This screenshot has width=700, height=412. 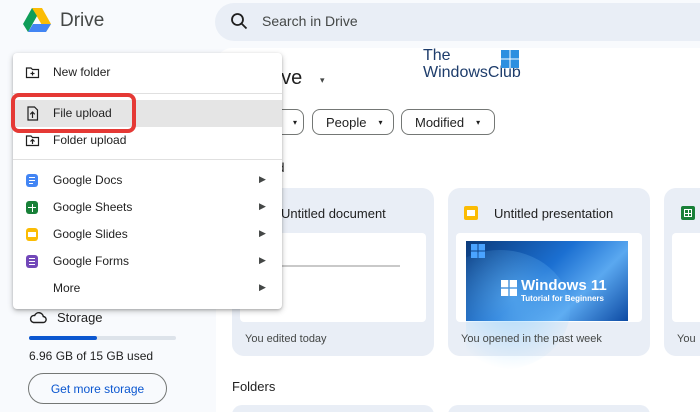 What do you see at coordinates (147, 261) in the screenshot?
I see `menu-item-google-forms: Google Forms ▶` at bounding box center [147, 261].